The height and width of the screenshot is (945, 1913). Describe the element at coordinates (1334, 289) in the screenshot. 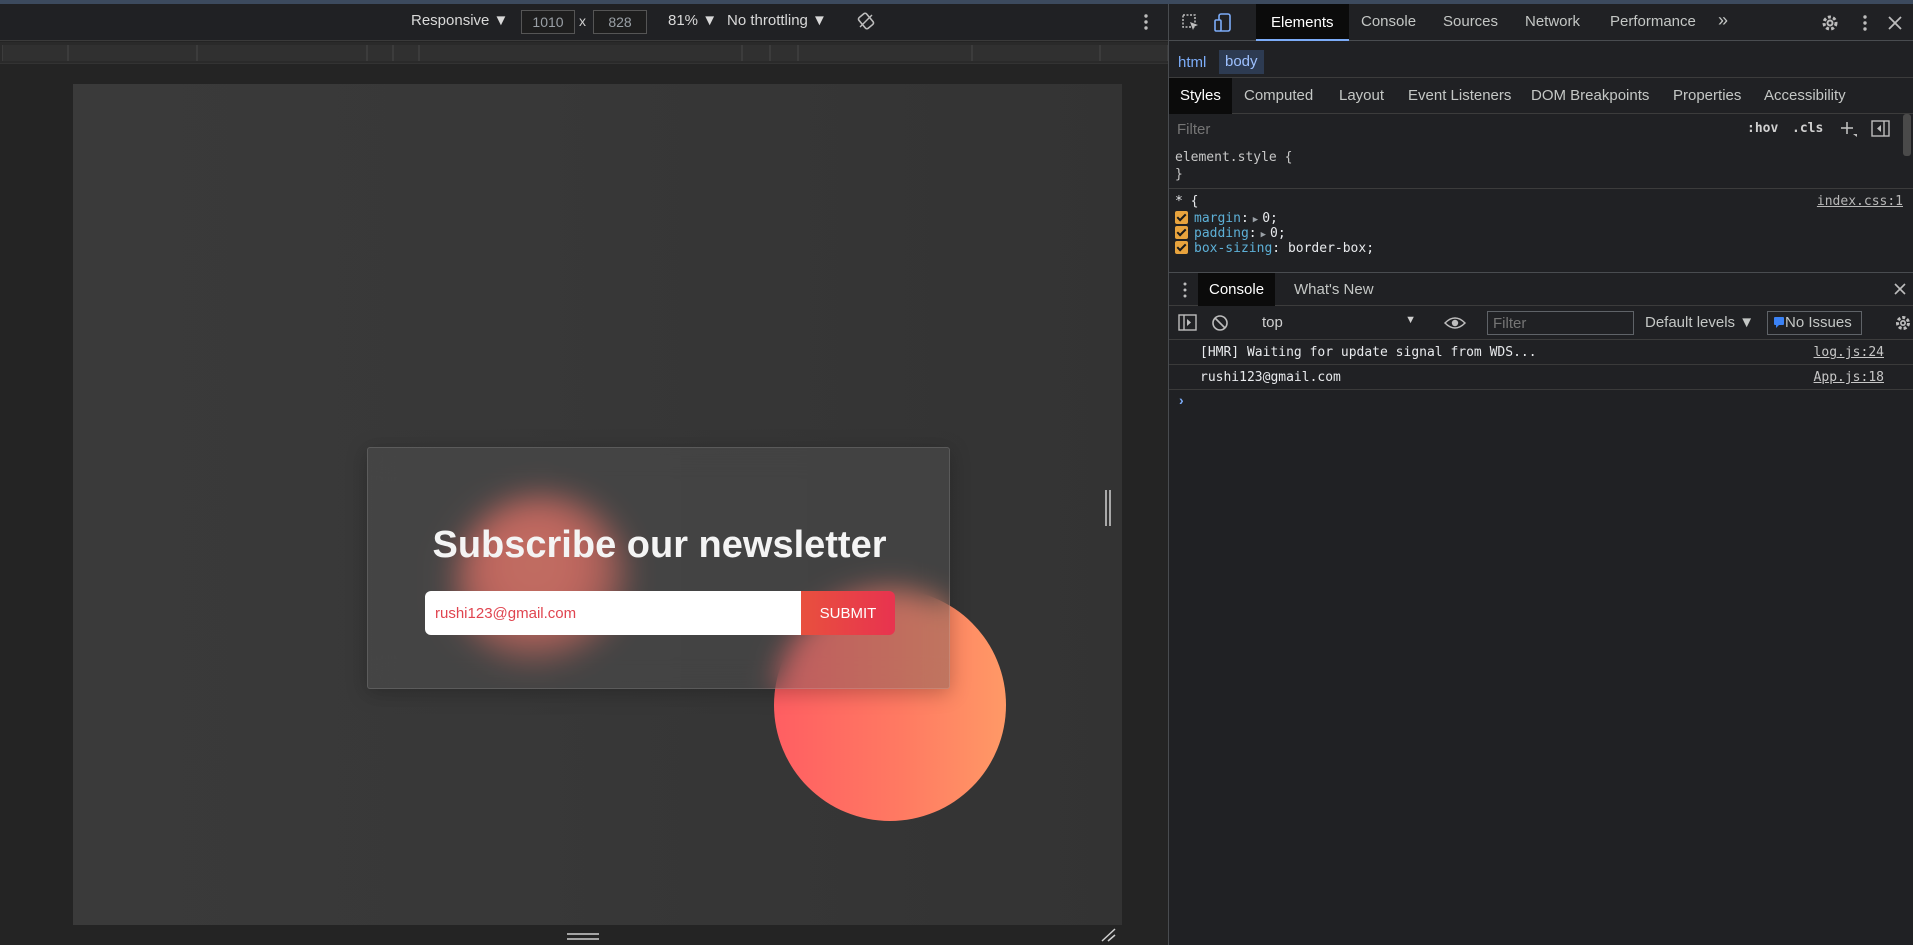

I see `drawer-tab-whats-new: What's New` at that location.